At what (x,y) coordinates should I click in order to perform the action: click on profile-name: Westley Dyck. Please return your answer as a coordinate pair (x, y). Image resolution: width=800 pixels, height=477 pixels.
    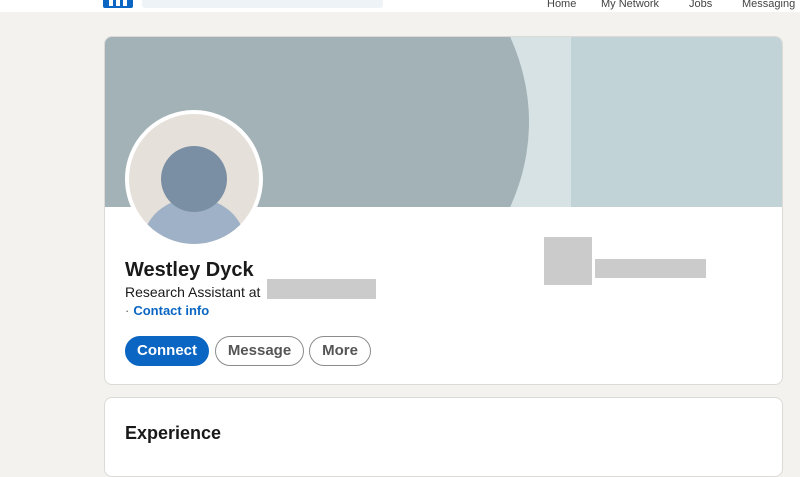
    Looking at the image, I should click on (189, 270).